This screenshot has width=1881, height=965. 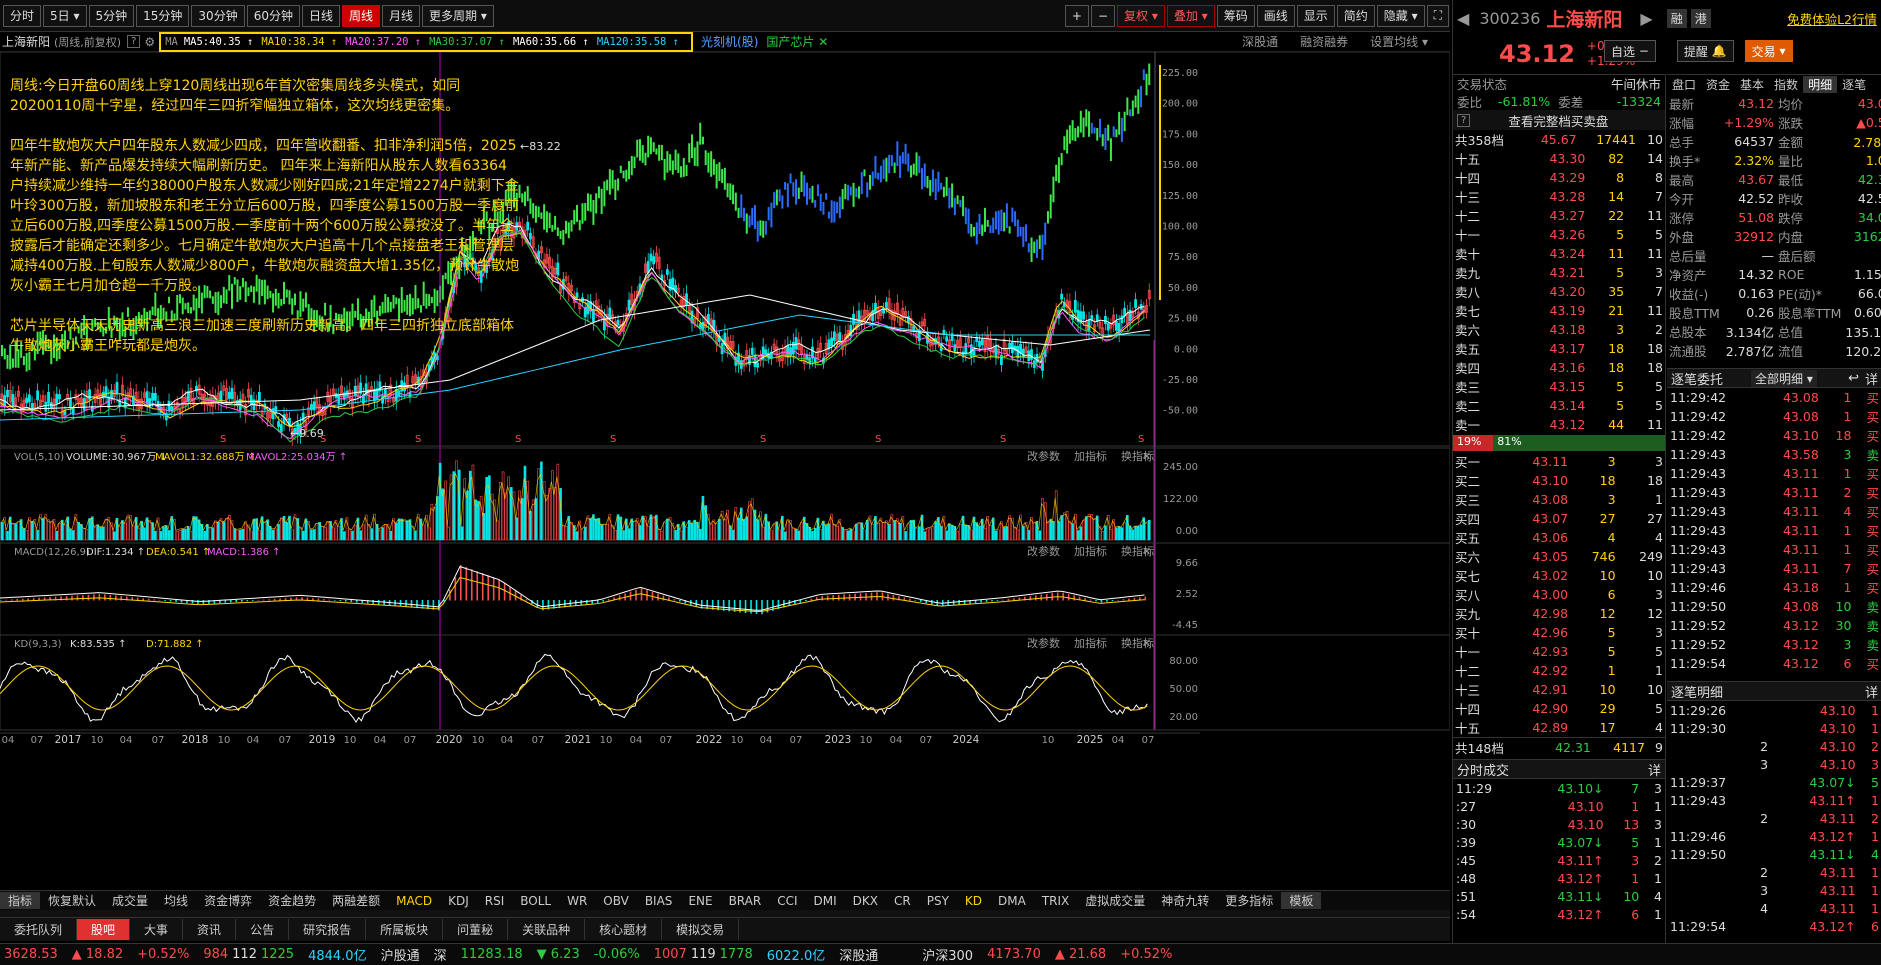 I want to click on indicator-tab-23: TRIX, so click(x=1055, y=901).